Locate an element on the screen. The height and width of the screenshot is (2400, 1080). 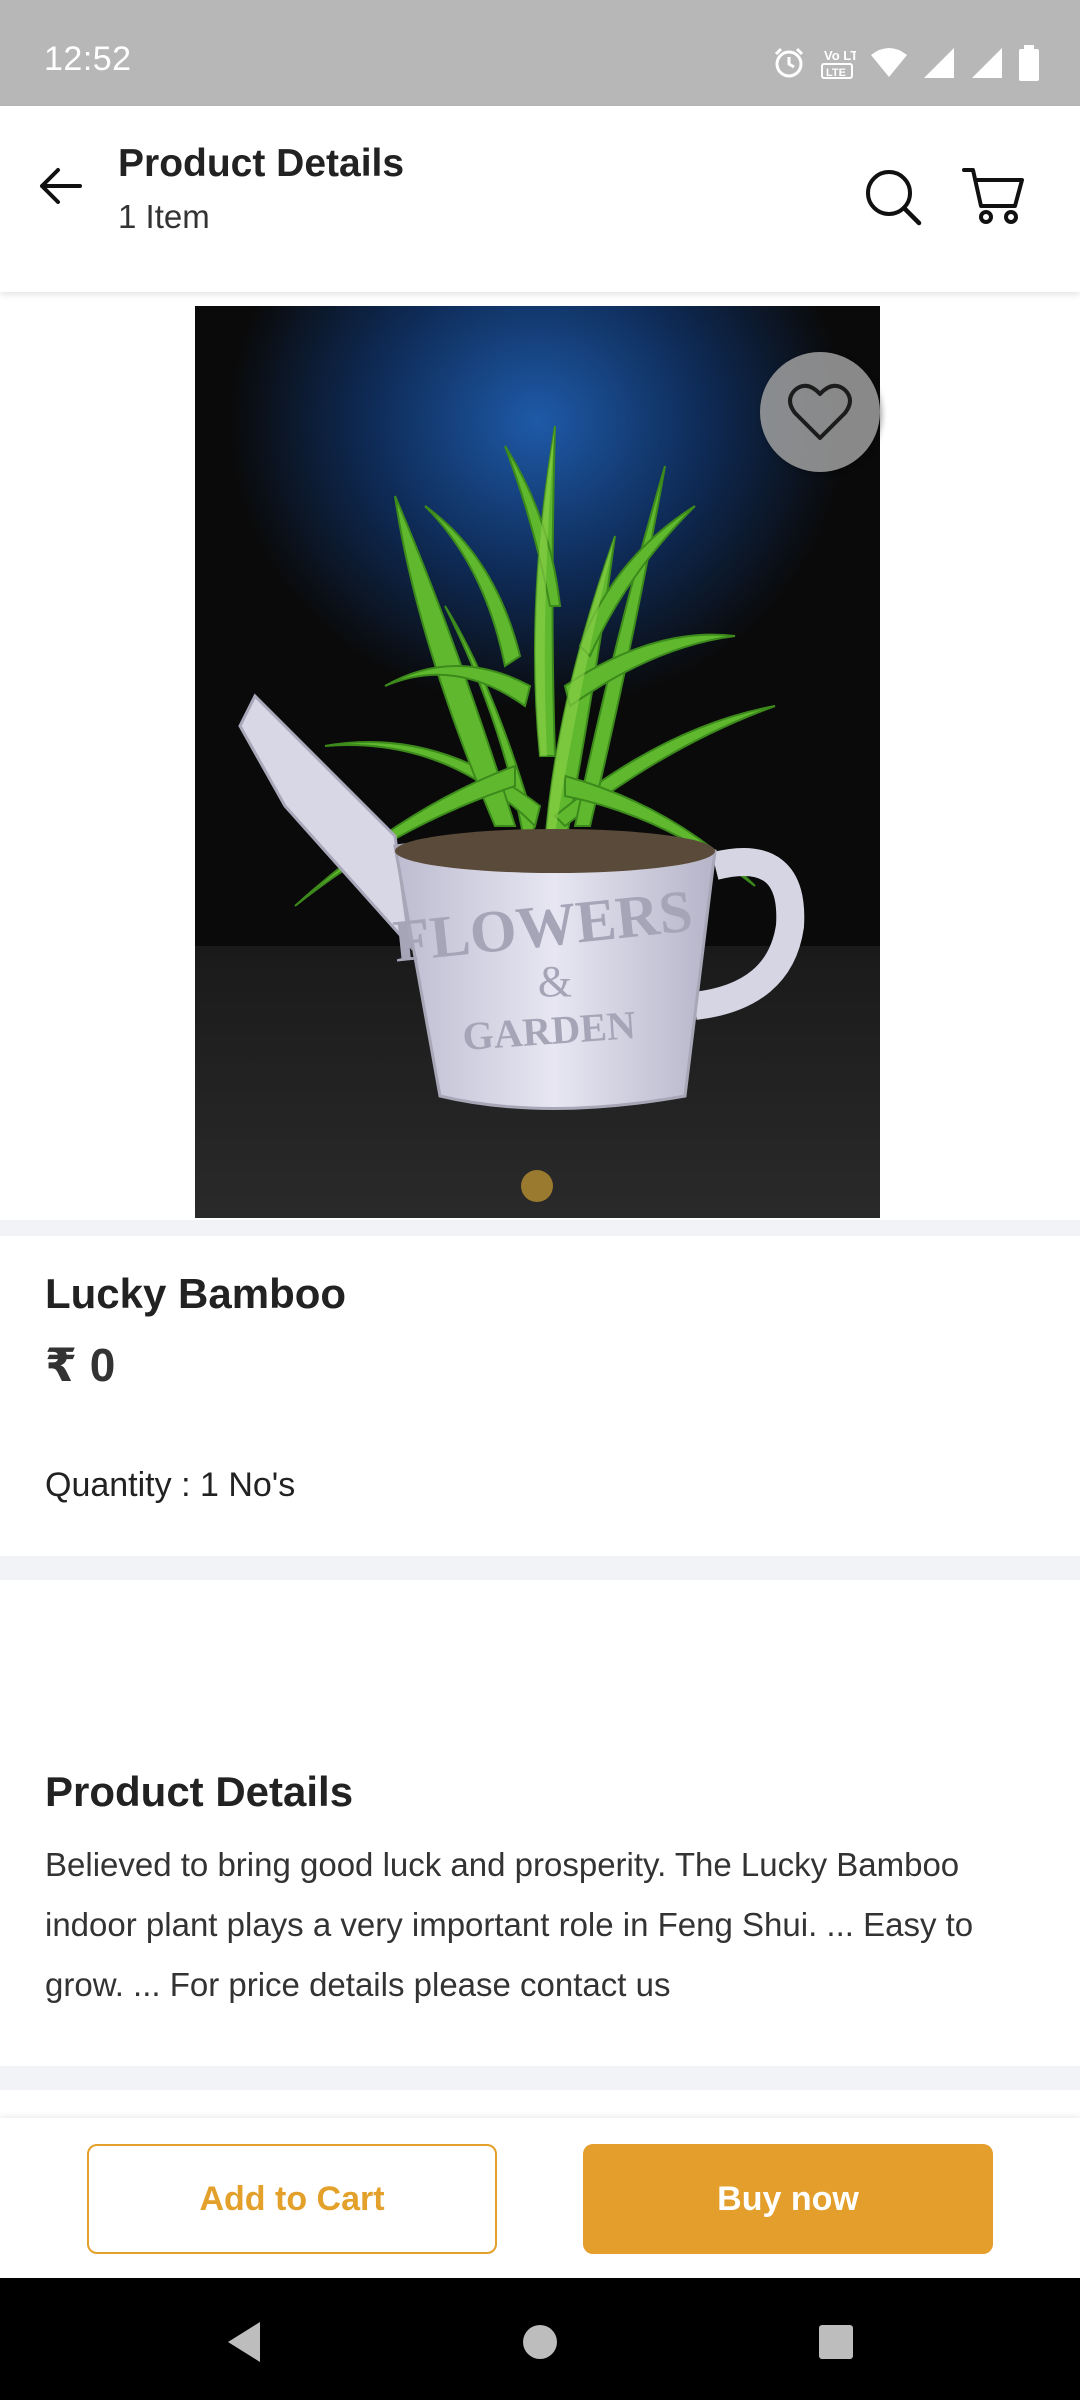
nav-home-button is located at coordinates (540, 2342).